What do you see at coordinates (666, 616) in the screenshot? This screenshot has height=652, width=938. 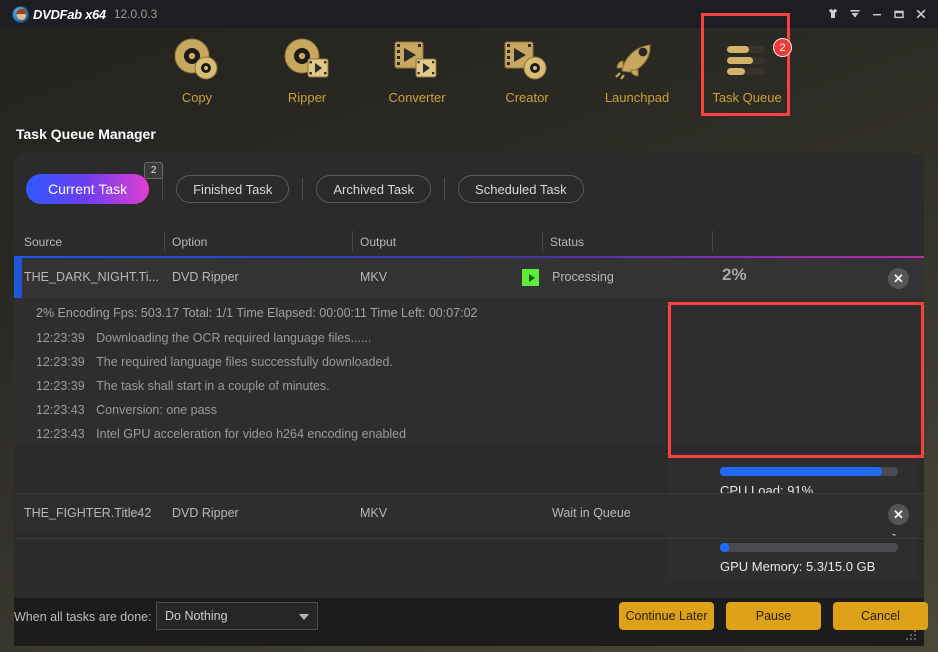 I see `continue-later-button: Continue Later` at bounding box center [666, 616].